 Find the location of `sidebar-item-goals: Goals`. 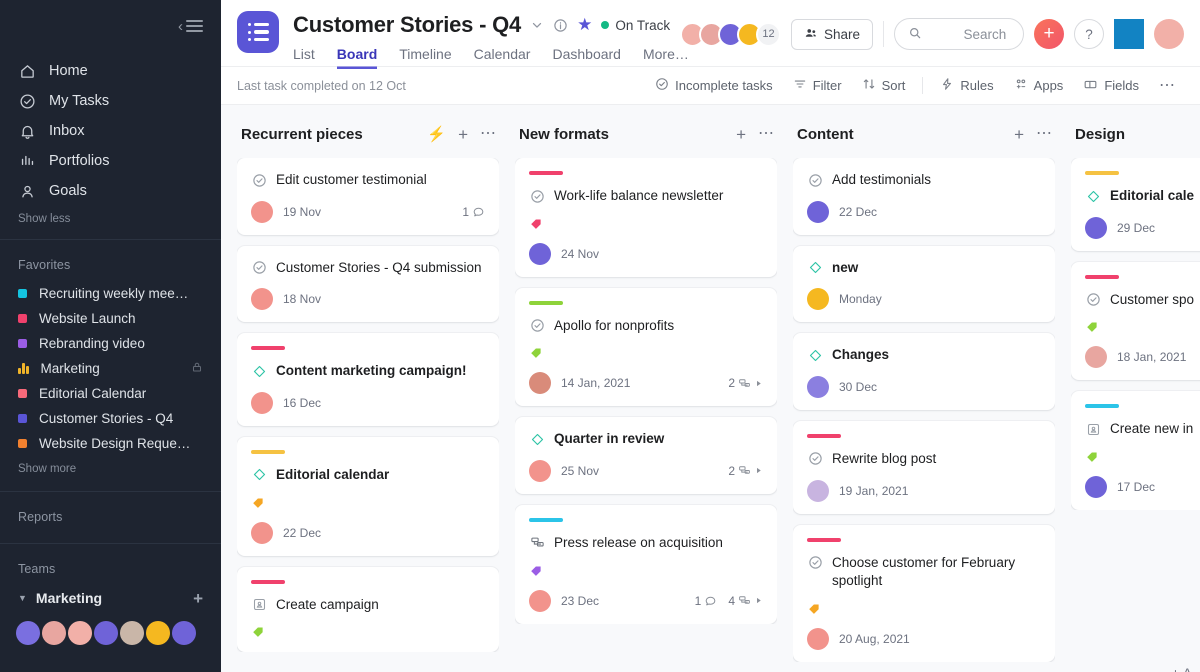

sidebar-item-goals: Goals is located at coordinates (110, 191).